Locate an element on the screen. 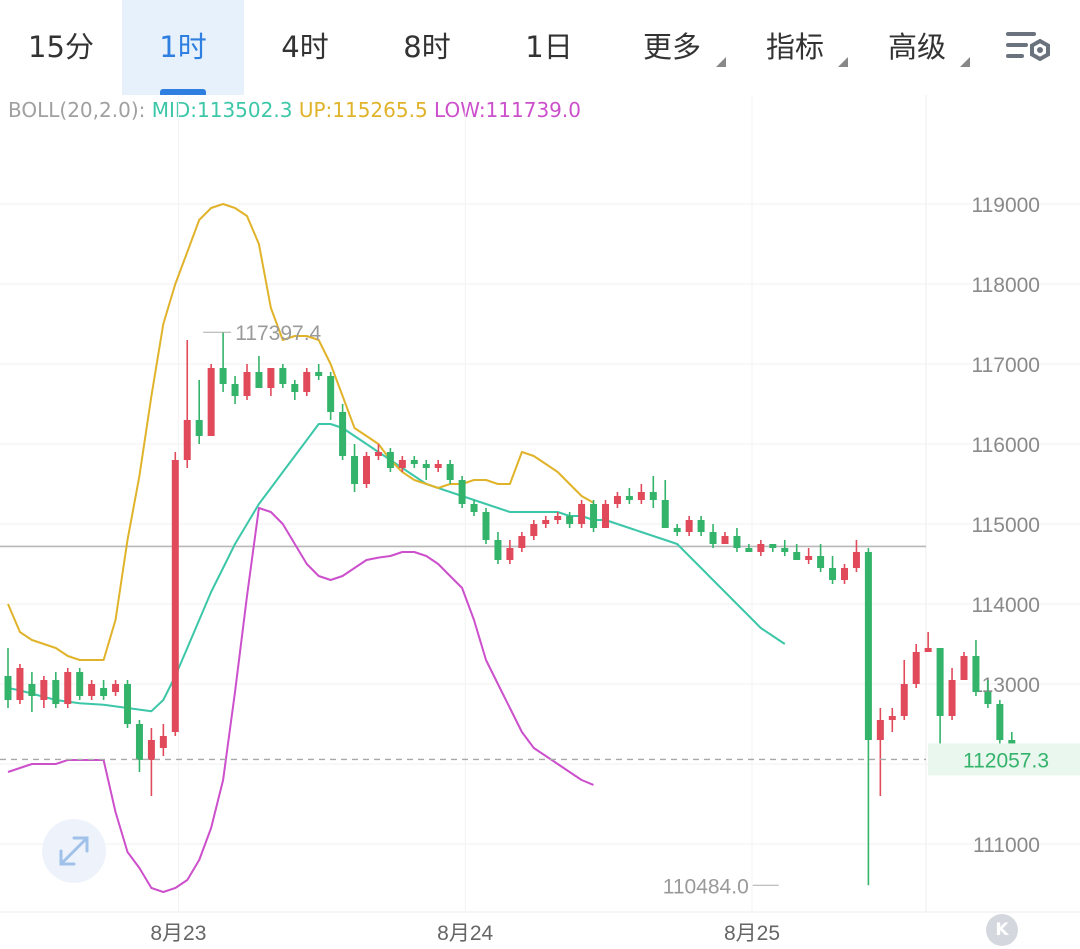 The width and height of the screenshot is (1080, 949). last-price-label: 112057.3 is located at coordinates (1006, 760).